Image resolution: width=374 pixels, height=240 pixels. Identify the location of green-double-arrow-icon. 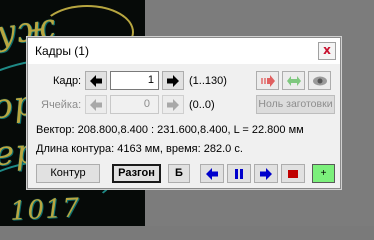
(293, 81).